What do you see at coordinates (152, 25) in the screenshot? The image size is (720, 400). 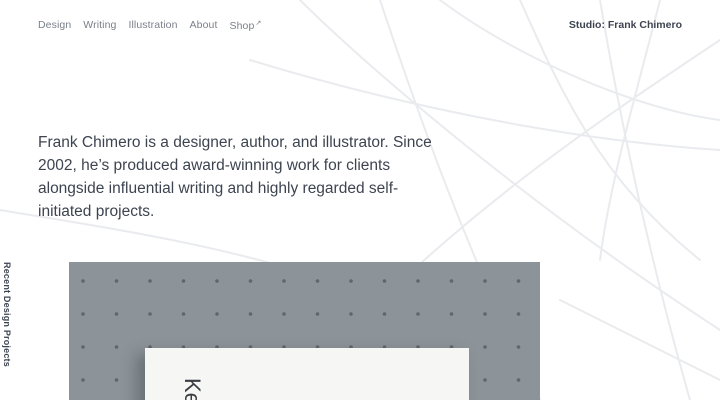 I see `nav-illustration: Illustration` at bounding box center [152, 25].